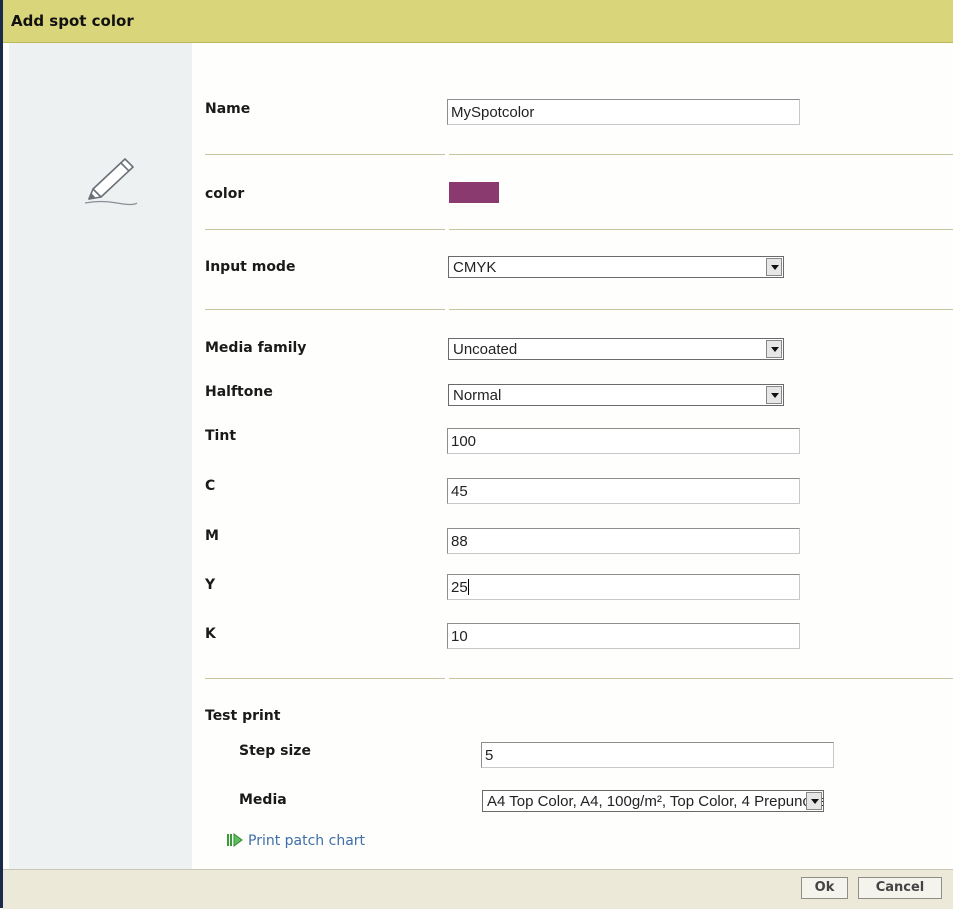 This screenshot has width=953, height=909. I want to click on text-cursor, so click(468, 587).